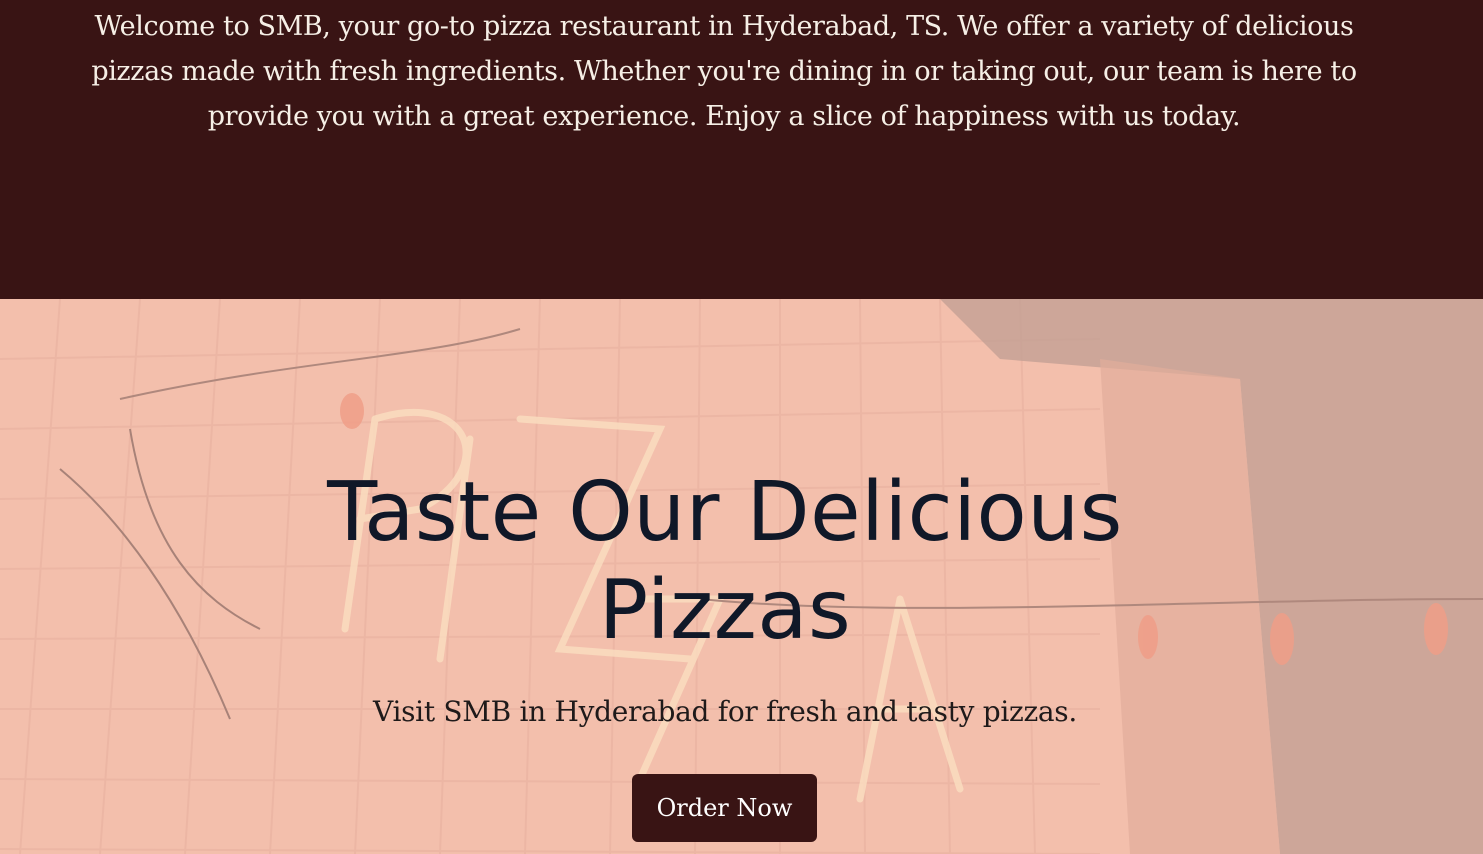 The image size is (1483, 854). Describe the element at coordinates (724, 808) in the screenshot. I see `order-now-button: Order Now` at that location.